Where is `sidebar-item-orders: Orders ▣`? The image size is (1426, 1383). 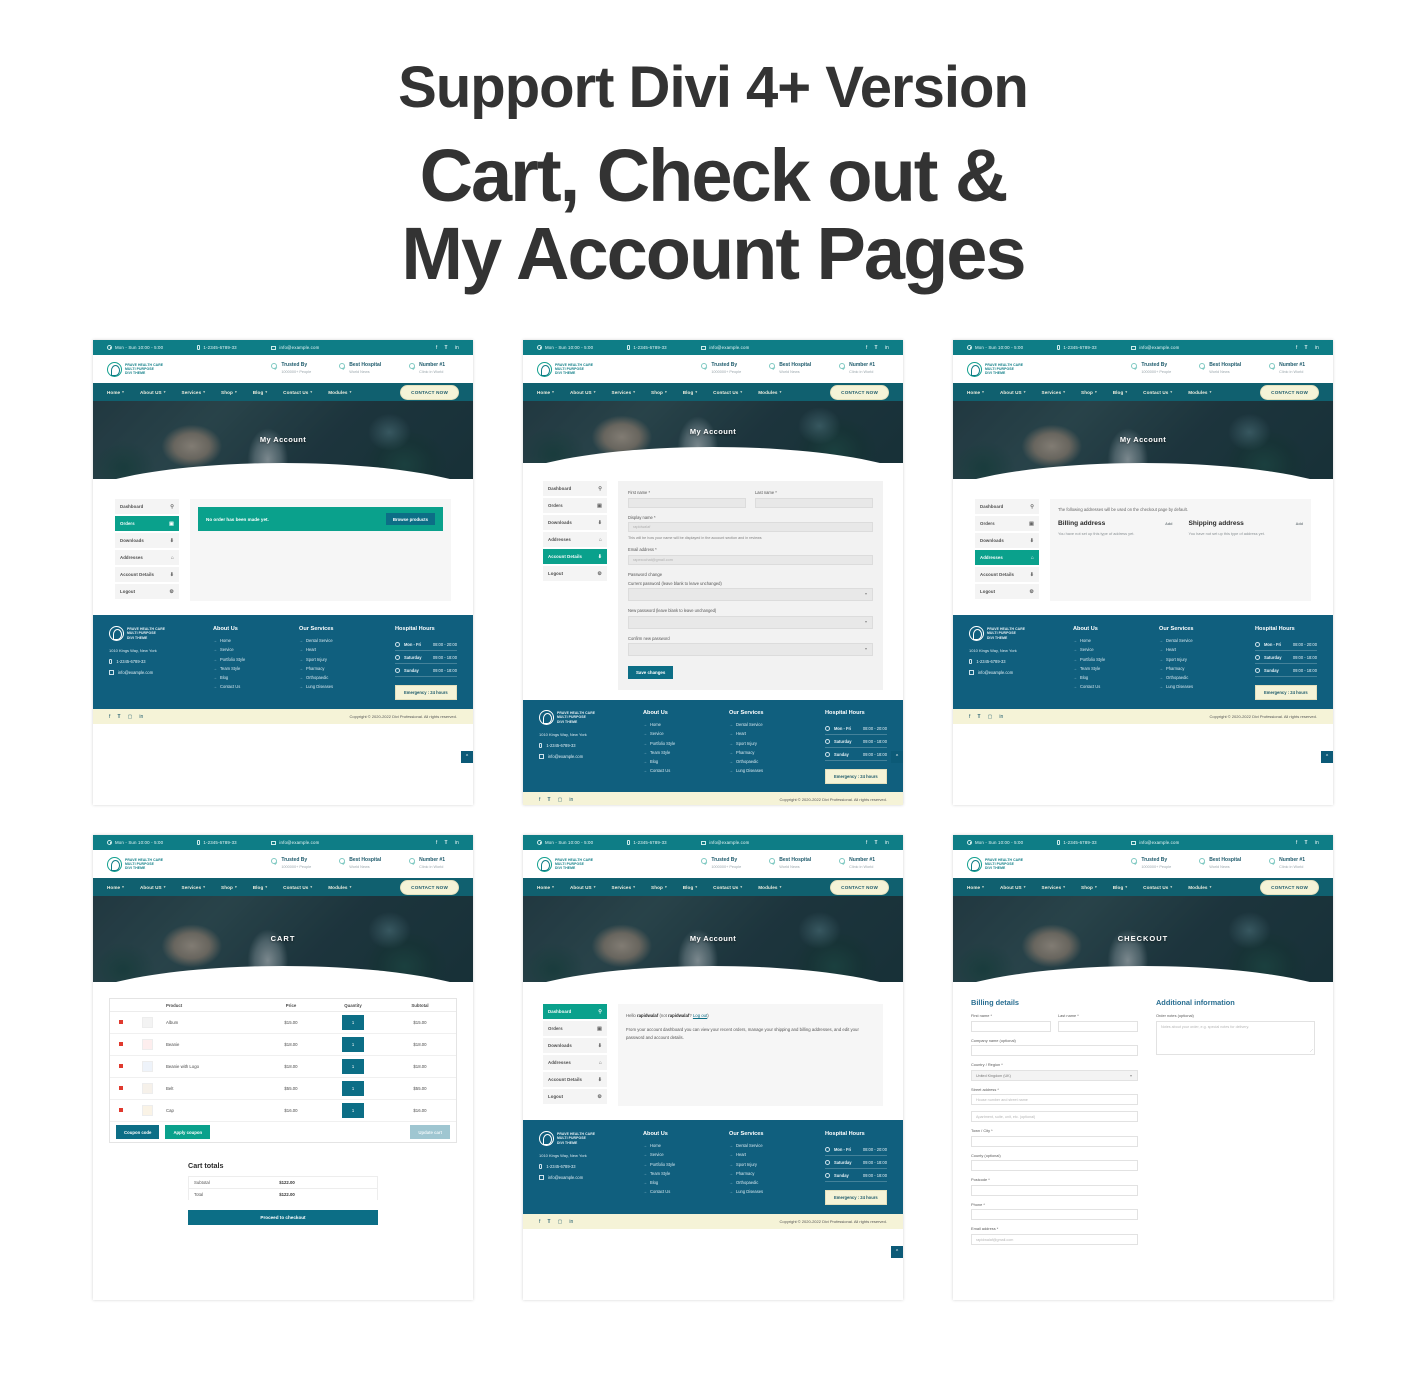
sidebar-item-orders: Orders ▣ is located at coordinates (147, 523).